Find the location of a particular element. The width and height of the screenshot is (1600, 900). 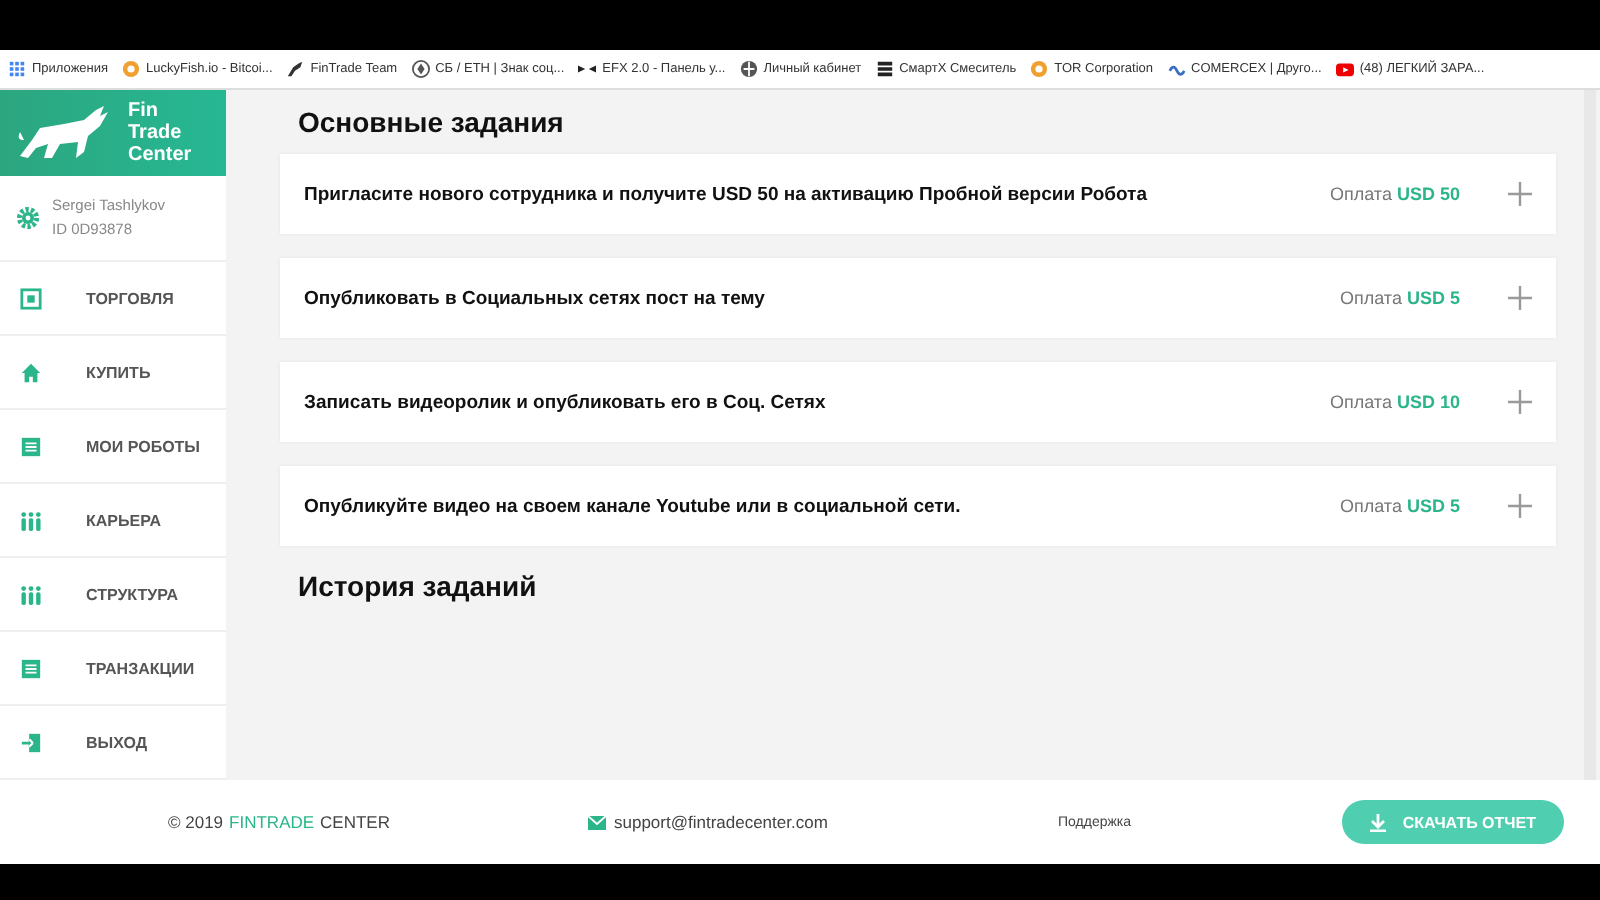

email-link: support@fintradecenter.com is located at coordinates (721, 822).